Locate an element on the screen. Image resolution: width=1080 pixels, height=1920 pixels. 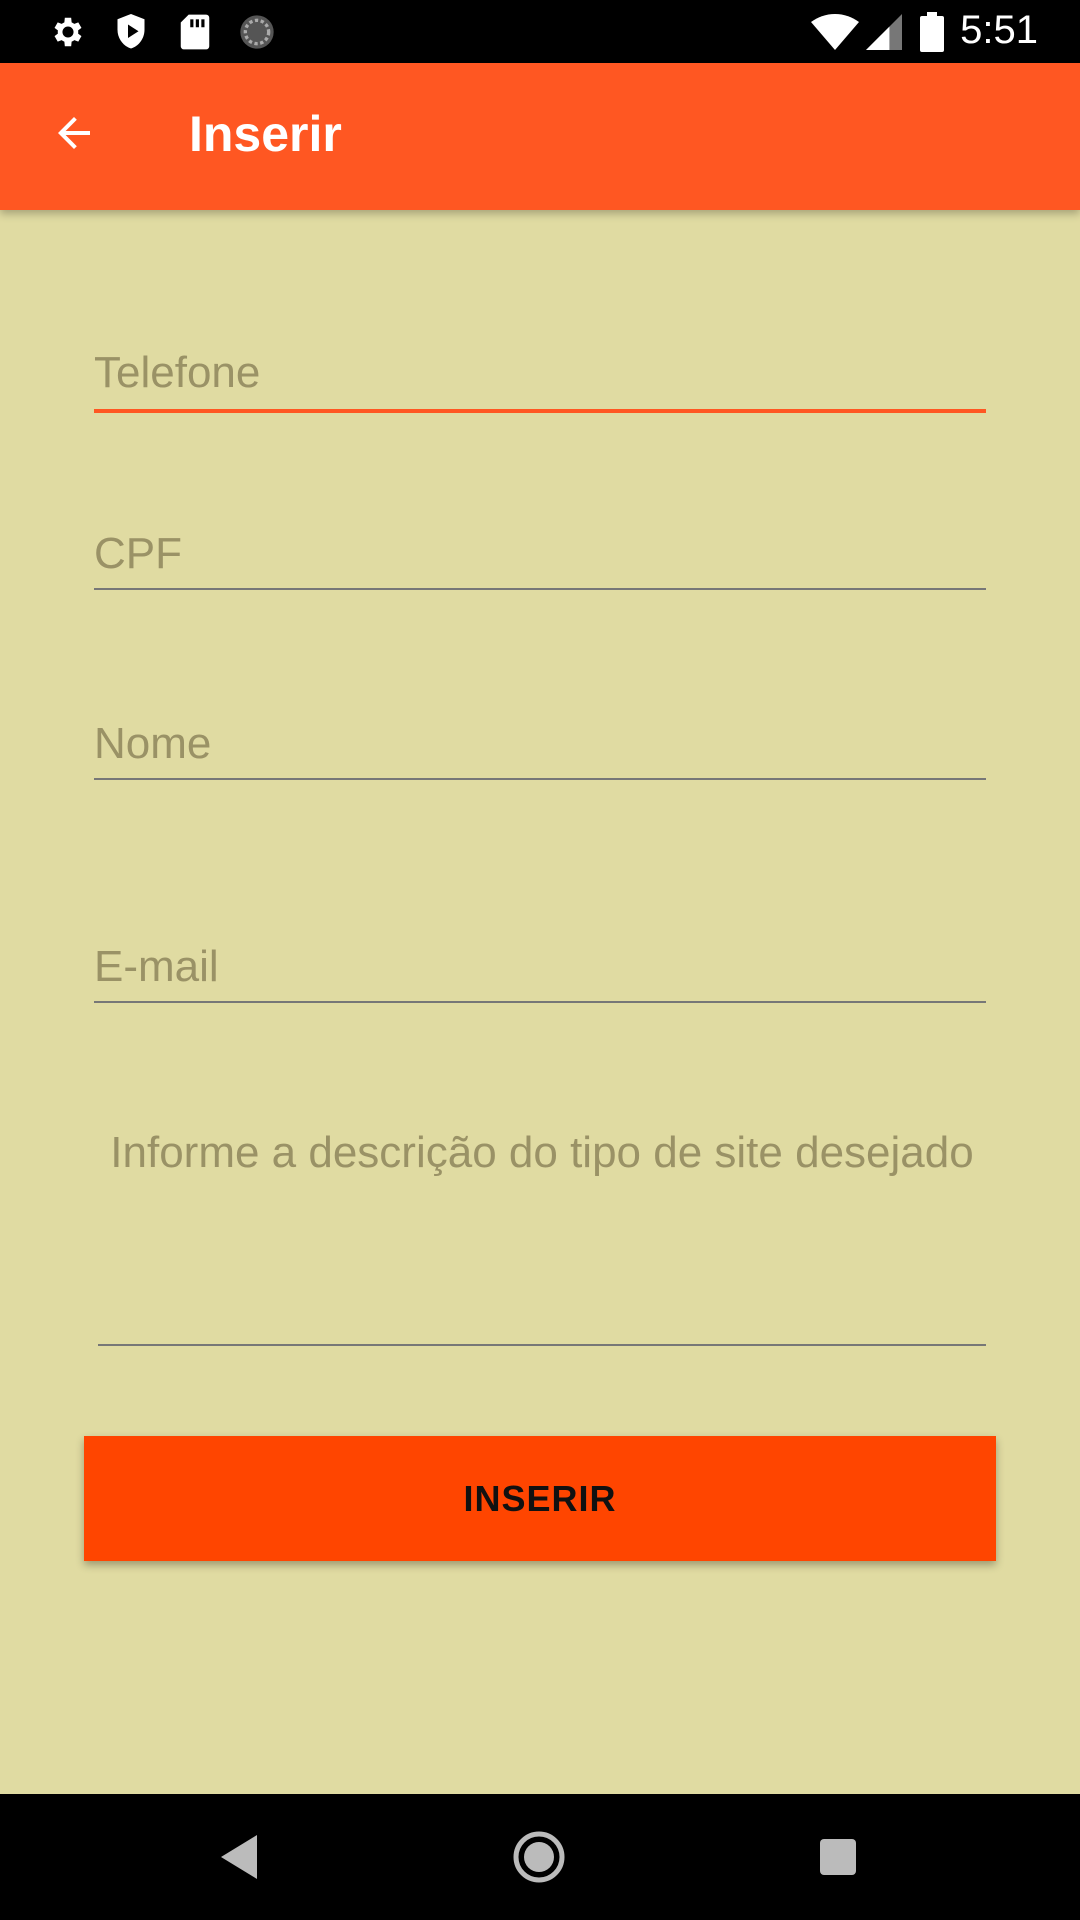
cpf-underline is located at coordinates (540, 589).